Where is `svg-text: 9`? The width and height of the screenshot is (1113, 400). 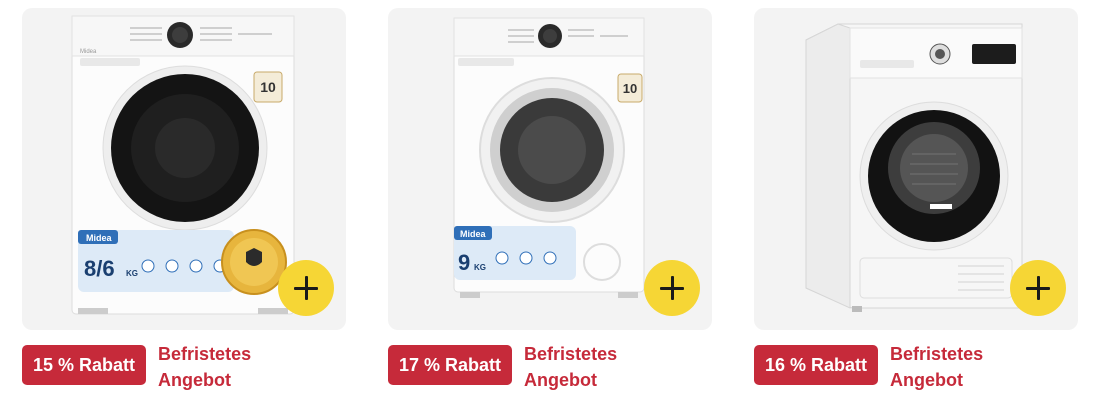
svg-text: 9 is located at coordinates (464, 262).